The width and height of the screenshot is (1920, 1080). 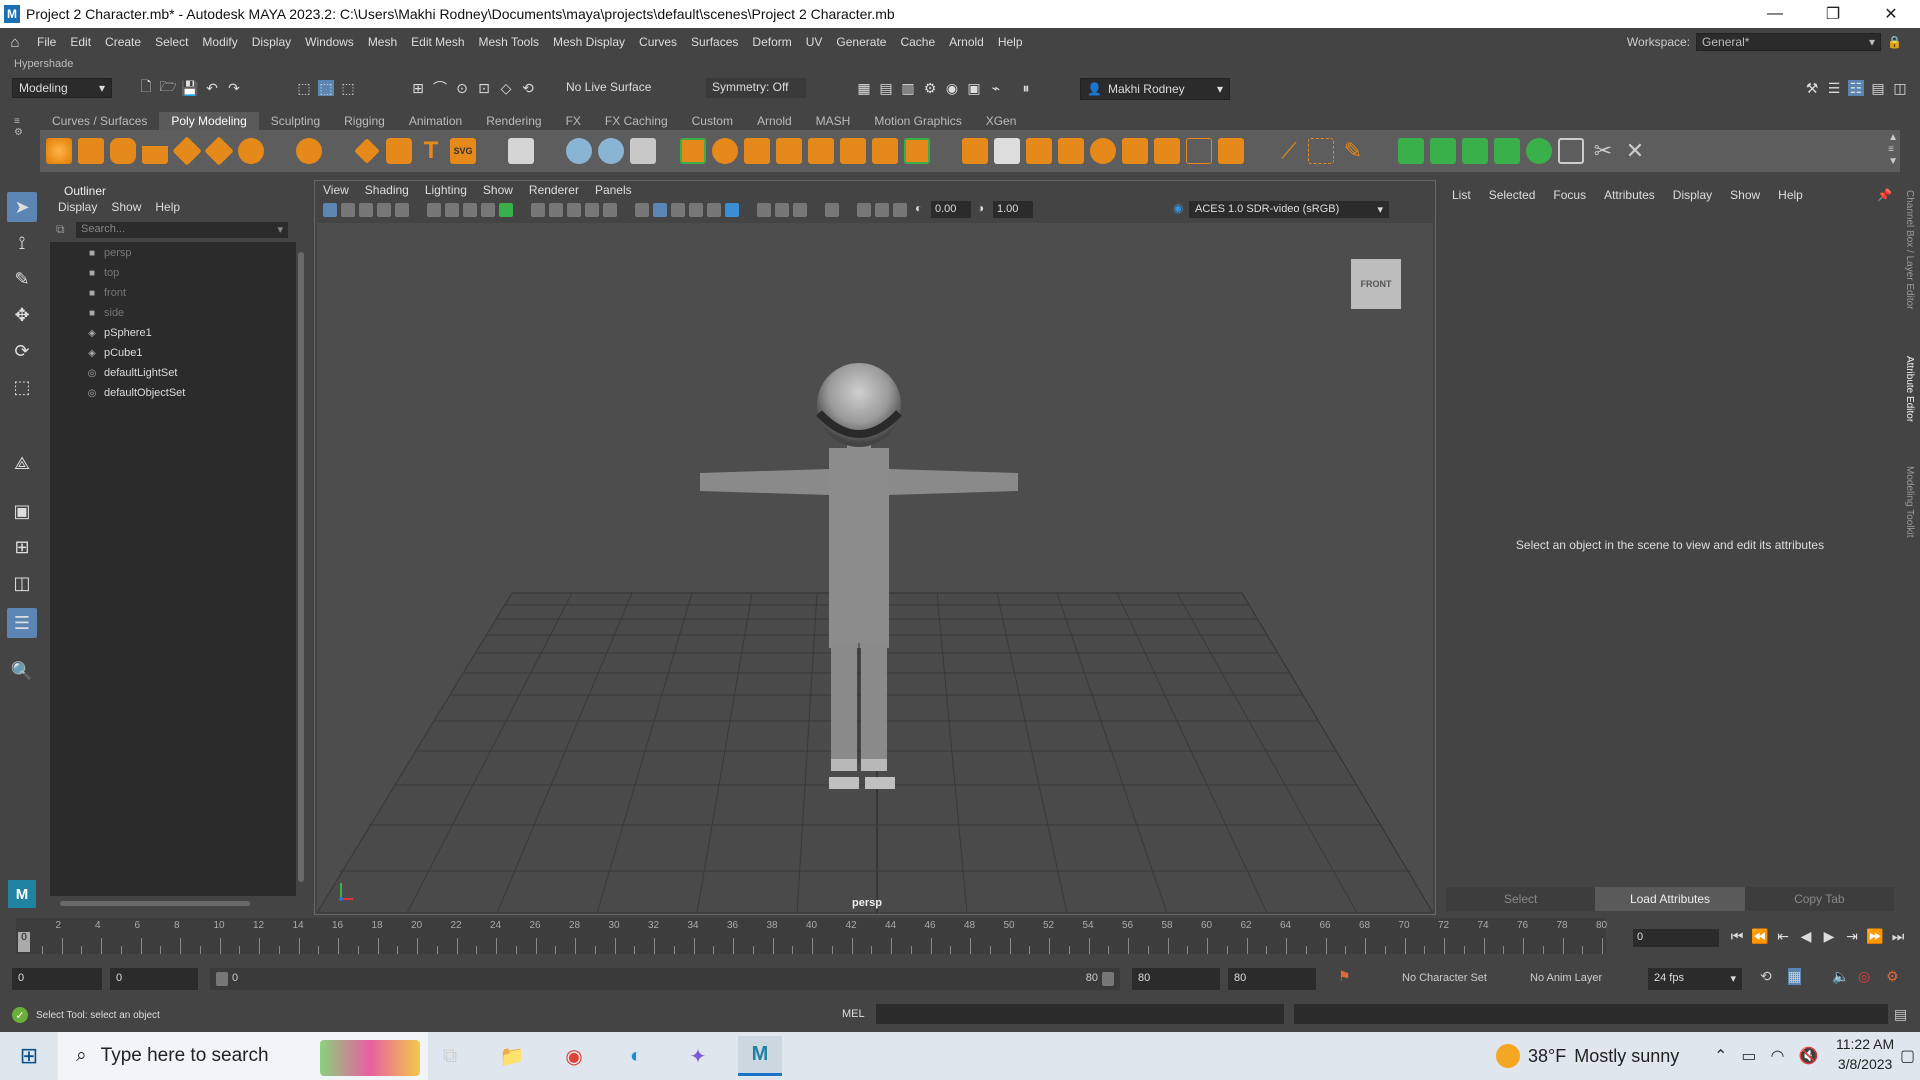 I want to click on outliner-menu-help: Help, so click(x=167, y=207).